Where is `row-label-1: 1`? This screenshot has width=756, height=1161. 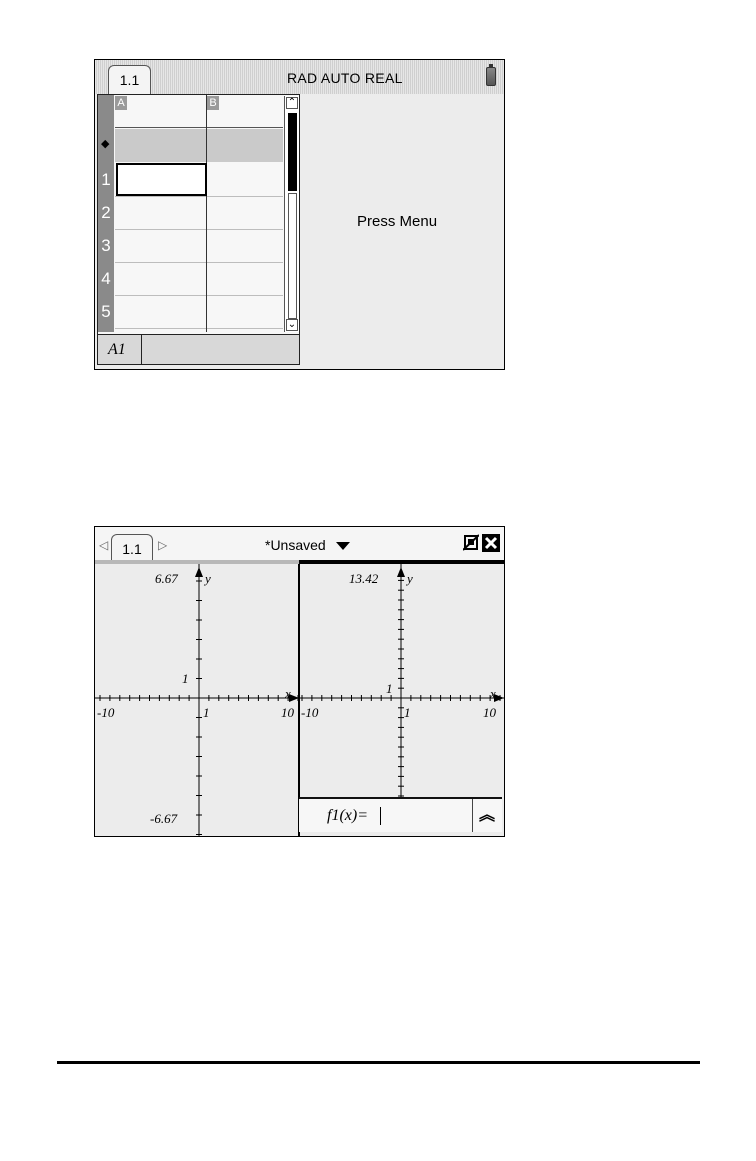
row-label-1: 1 is located at coordinates (106, 179).